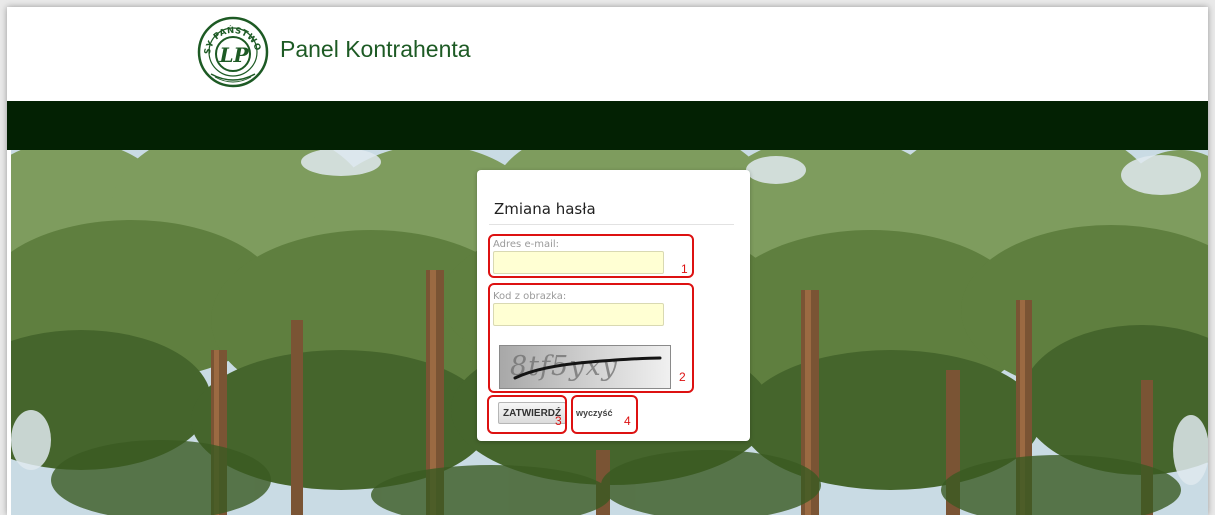 The height and width of the screenshot is (515, 1215). Describe the element at coordinates (684, 269) in the screenshot. I see `annotation-number-1: 1` at that location.